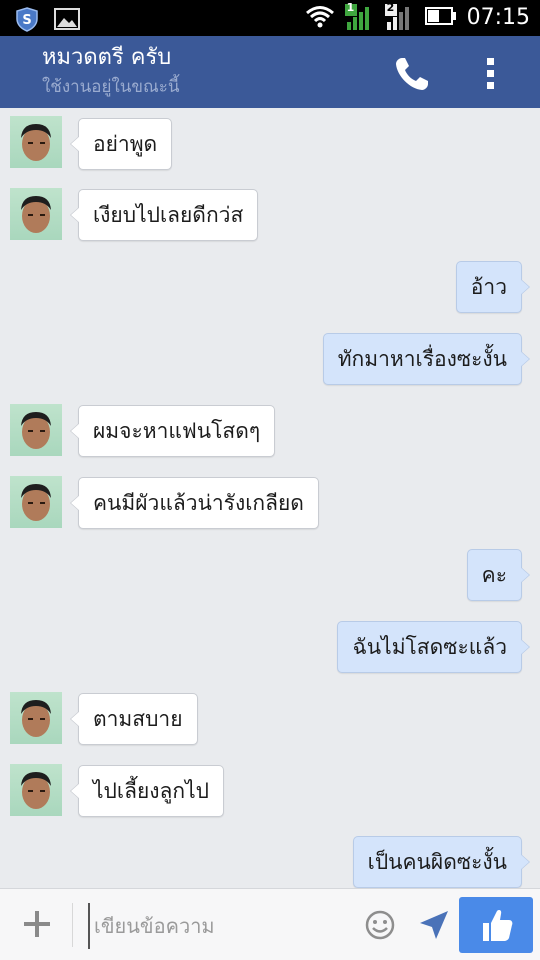 This screenshot has height=960, width=540. What do you see at coordinates (270, 72) in the screenshot?
I see `chat-header: หมวดตรี ครับ ใช้งานอยู่ในขณะนี้` at bounding box center [270, 72].